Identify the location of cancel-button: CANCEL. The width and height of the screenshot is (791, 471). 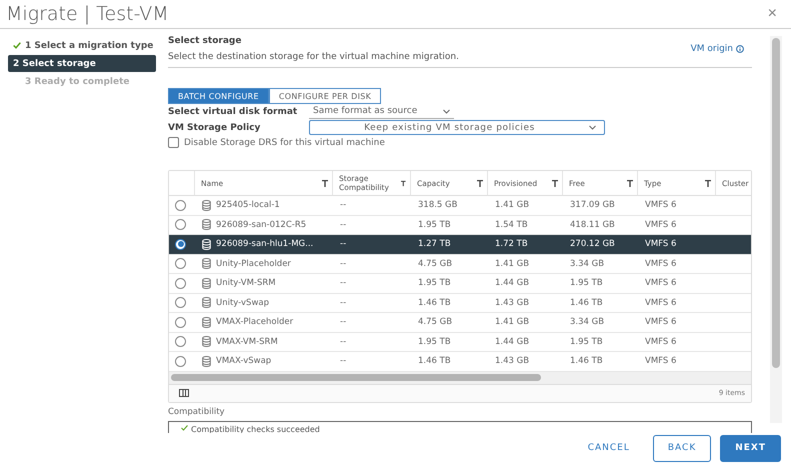
(609, 448).